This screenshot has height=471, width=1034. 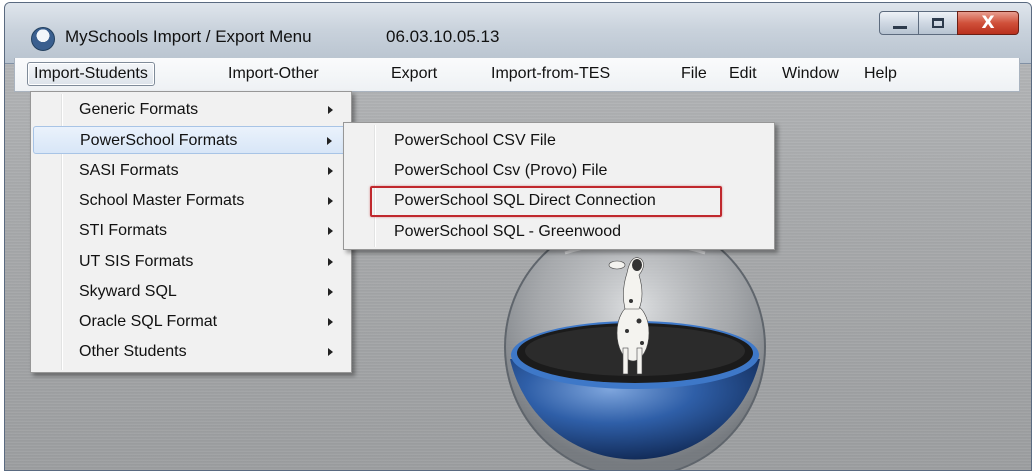 I want to click on maximize-button, so click(x=938, y=23).